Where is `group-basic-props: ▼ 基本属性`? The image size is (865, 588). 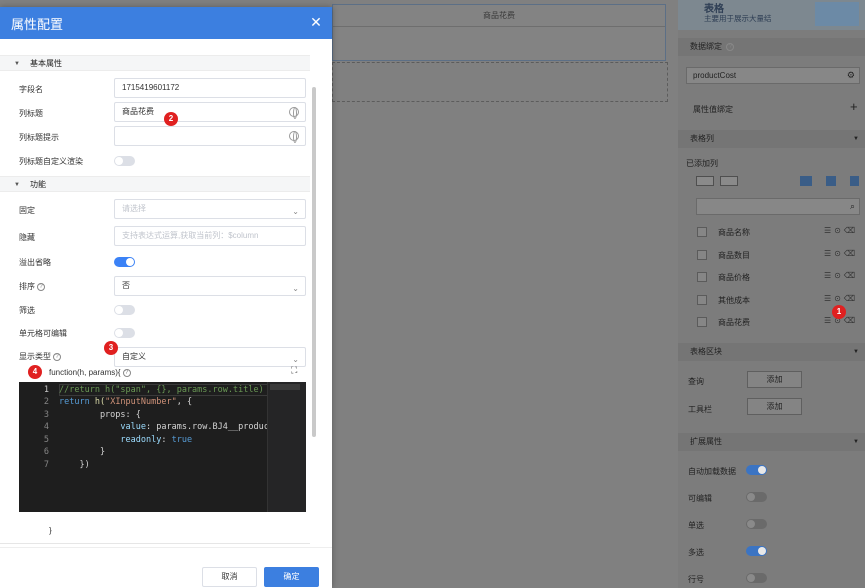
group-basic-props: ▼ 基本属性 is located at coordinates (155, 63).